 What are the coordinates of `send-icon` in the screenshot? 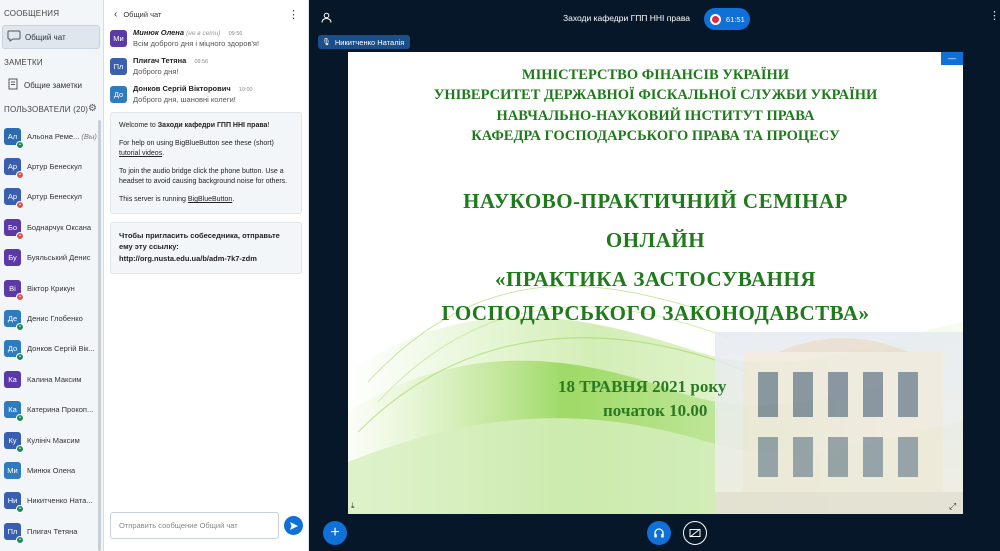 It's located at (293, 525).